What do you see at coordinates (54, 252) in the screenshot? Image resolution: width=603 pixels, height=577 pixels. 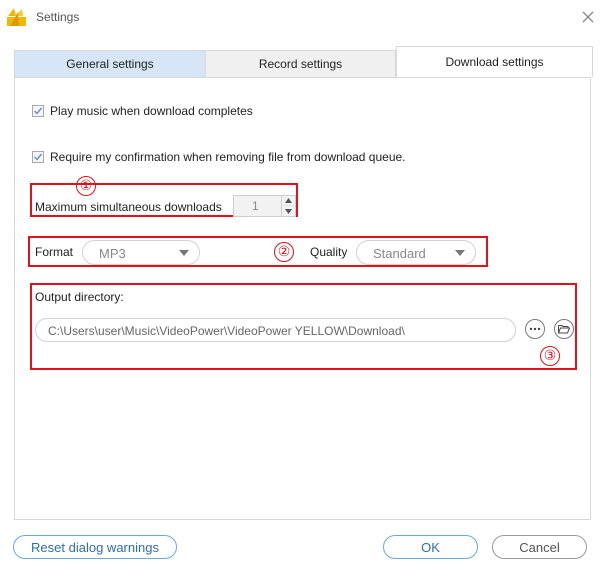 I see `format-label: Format` at bounding box center [54, 252].